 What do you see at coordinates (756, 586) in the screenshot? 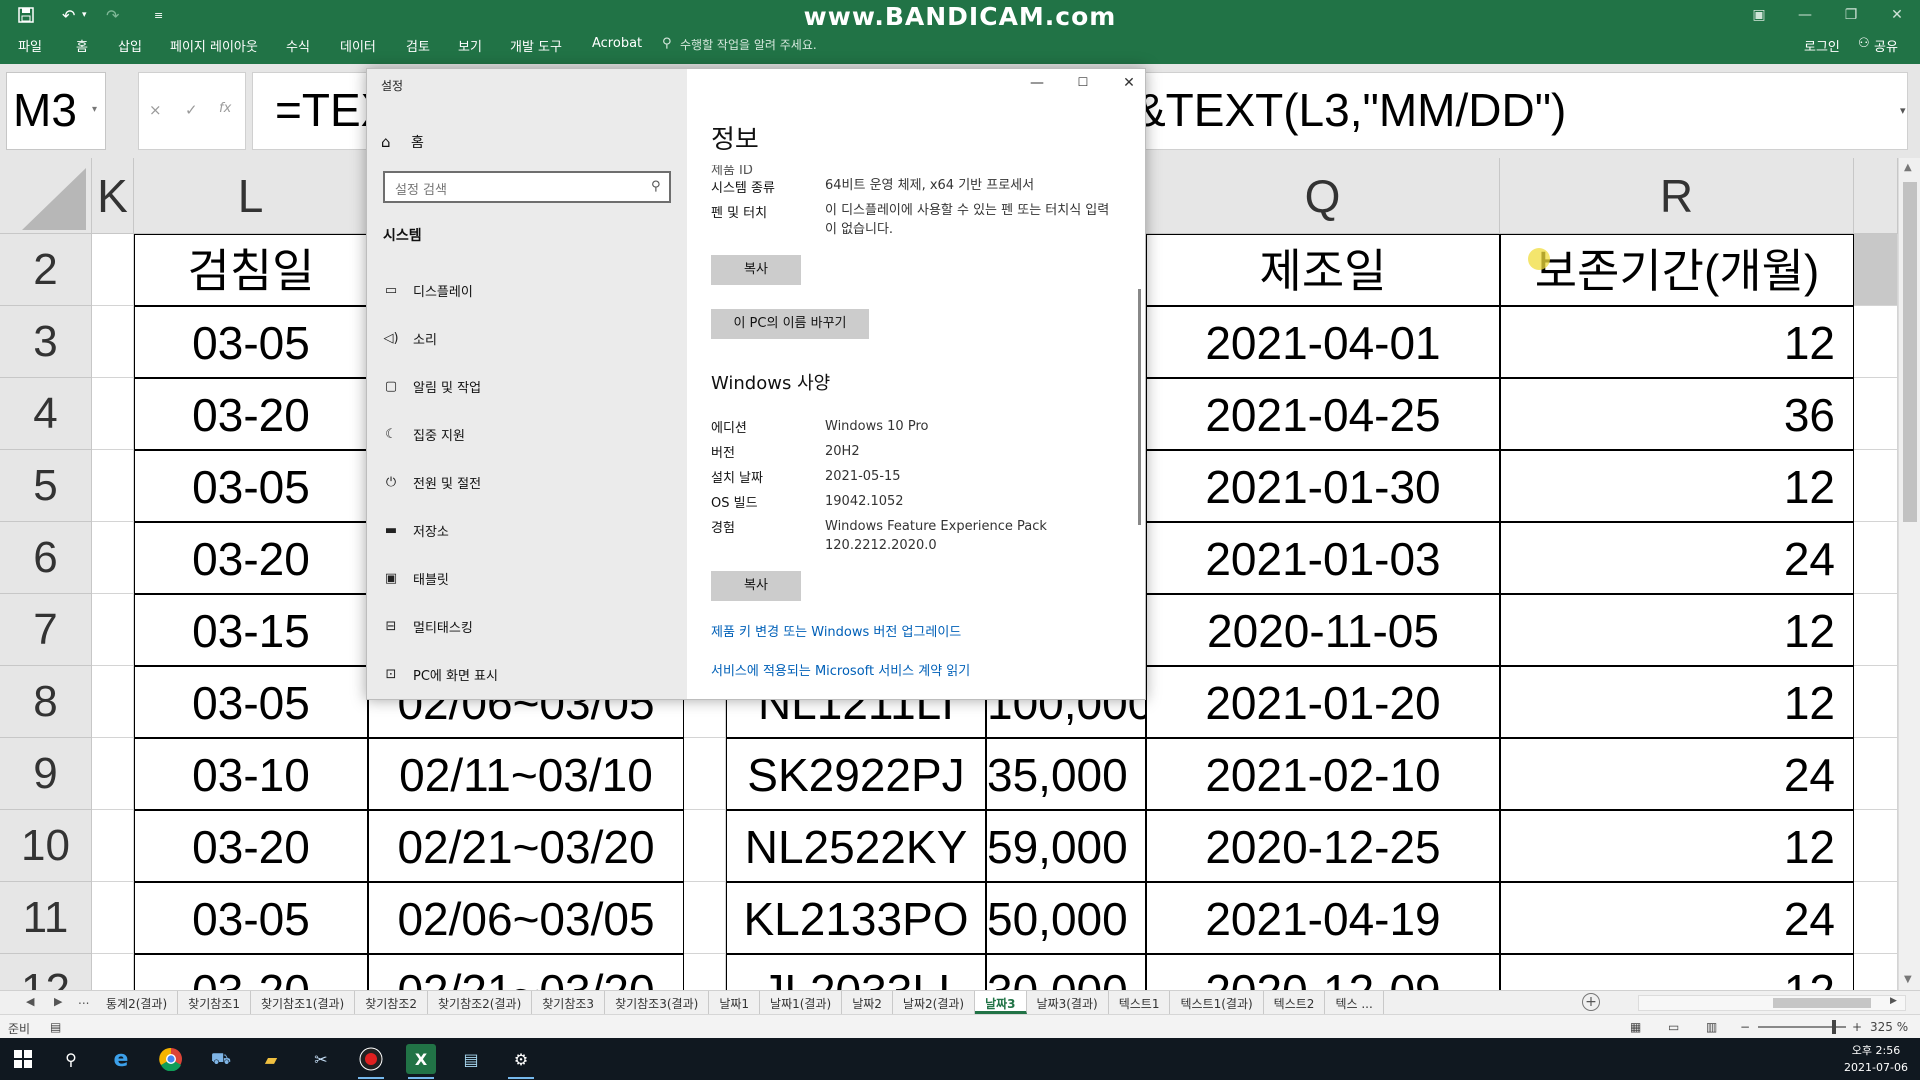
I see `copy-spec-button: 복사` at bounding box center [756, 586].